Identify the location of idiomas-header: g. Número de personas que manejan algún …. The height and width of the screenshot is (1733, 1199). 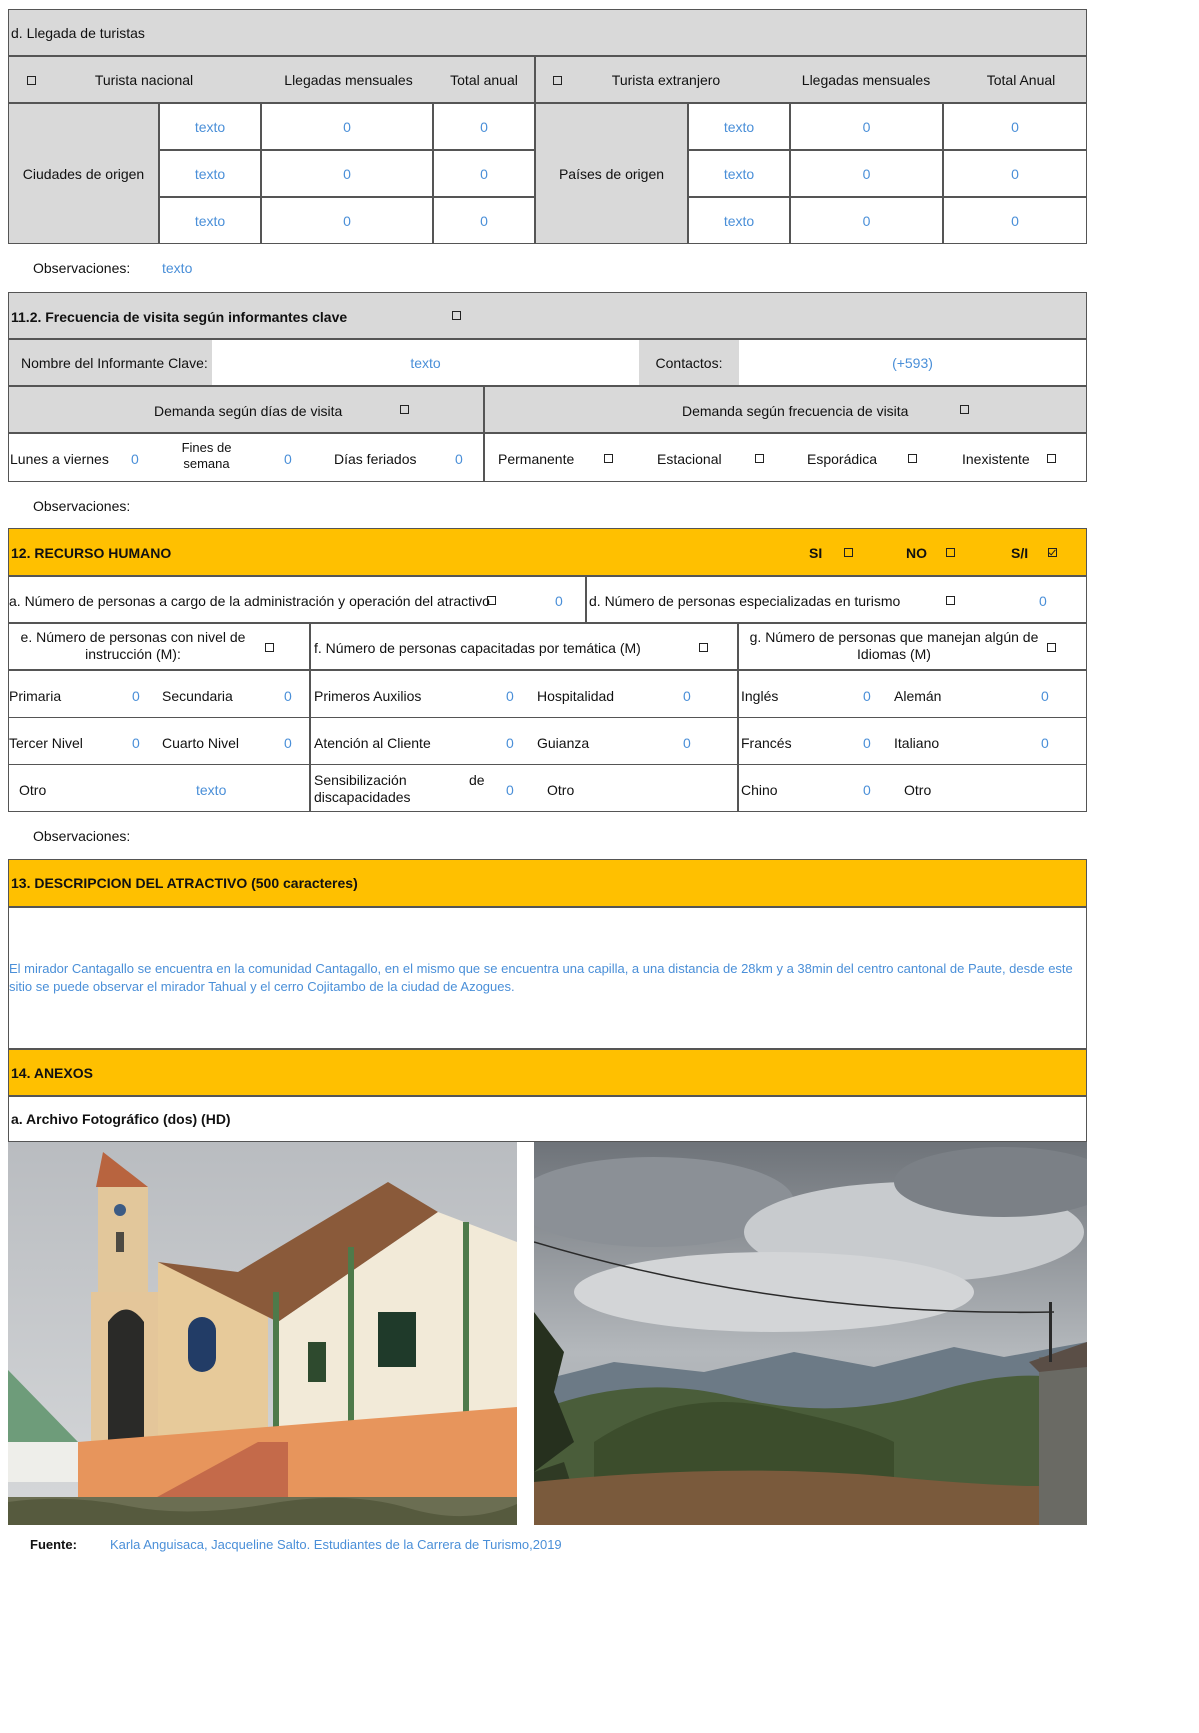
(912, 646).